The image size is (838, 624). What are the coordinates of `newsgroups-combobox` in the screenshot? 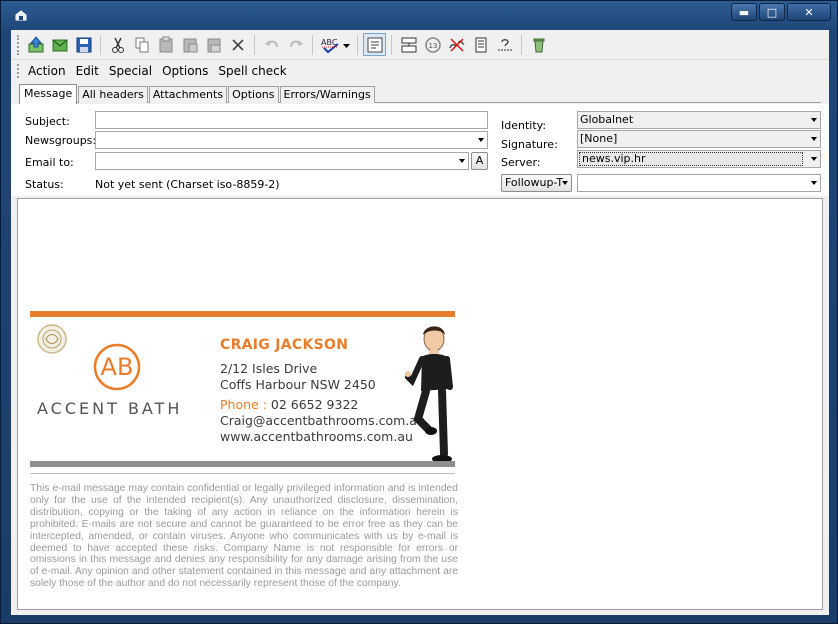 It's located at (291, 140).